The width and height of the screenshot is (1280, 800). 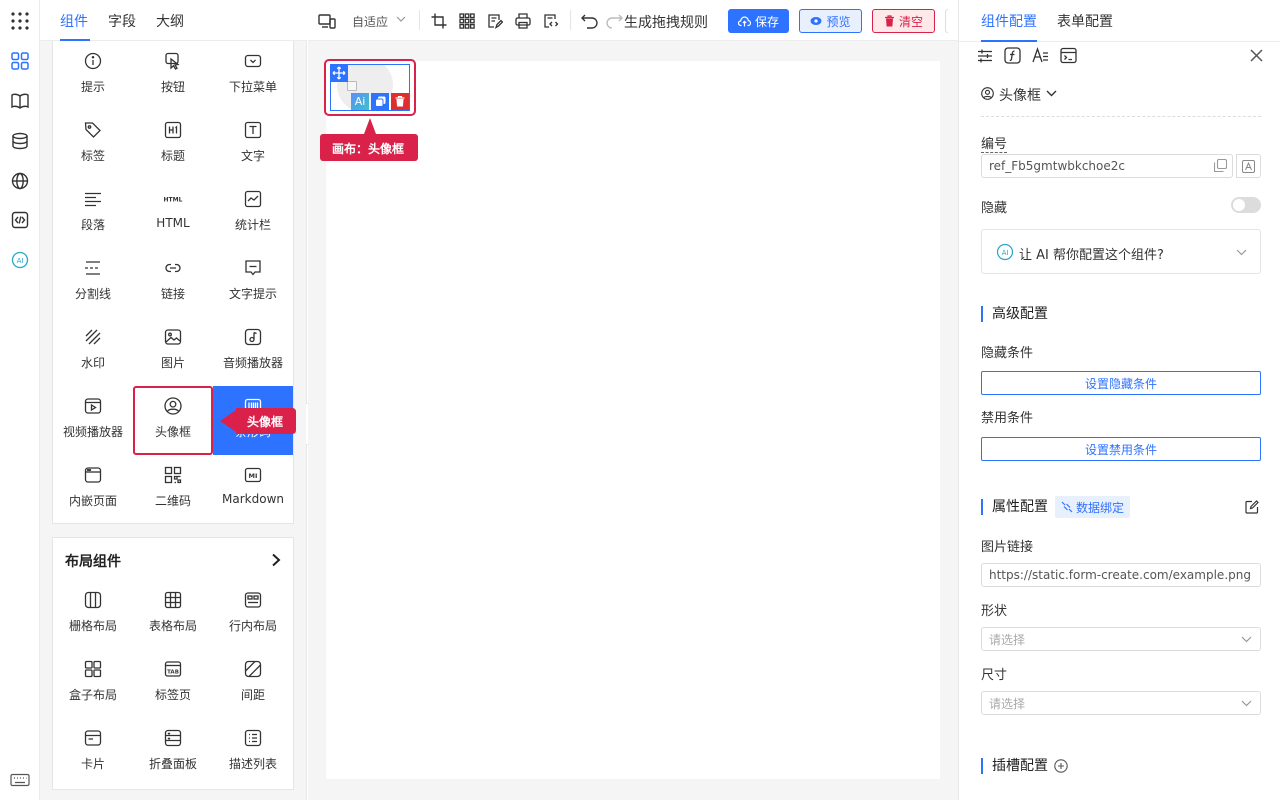 What do you see at coordinates (92, 225) in the screenshot?
I see `component-label: 段落` at bounding box center [92, 225].